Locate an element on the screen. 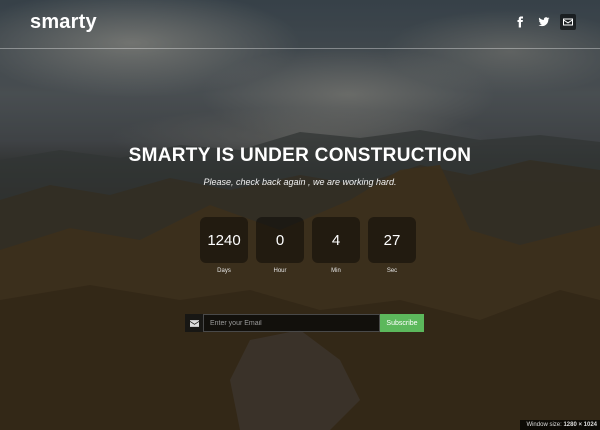 Image resolution: width=600 pixels, height=430 pixels. mail-button is located at coordinates (568, 22).